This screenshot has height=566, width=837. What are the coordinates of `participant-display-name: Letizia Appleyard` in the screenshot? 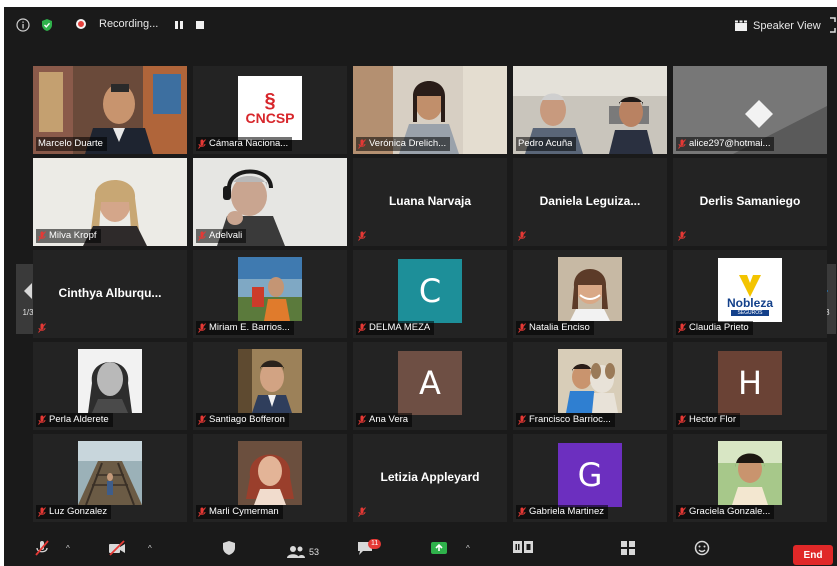 It's located at (430, 477).